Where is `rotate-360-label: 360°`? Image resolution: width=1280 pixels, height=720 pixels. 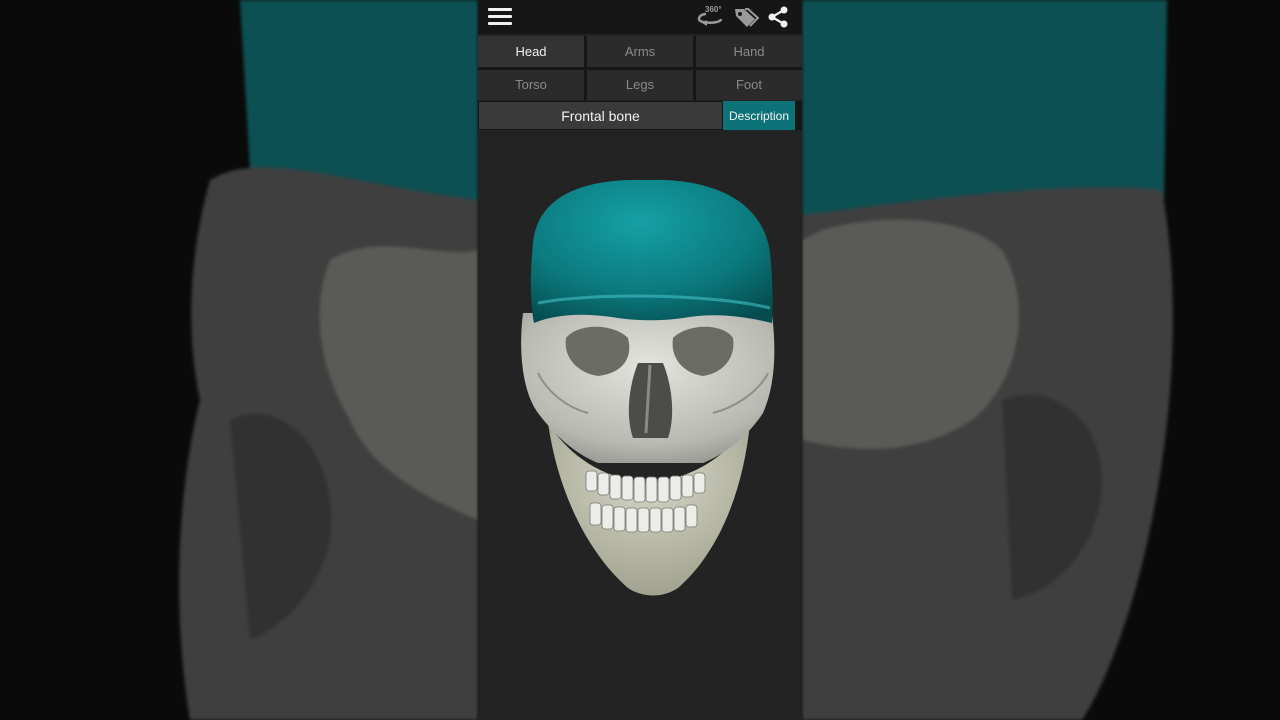
rotate-360-label: 360° is located at coordinates (713, 9).